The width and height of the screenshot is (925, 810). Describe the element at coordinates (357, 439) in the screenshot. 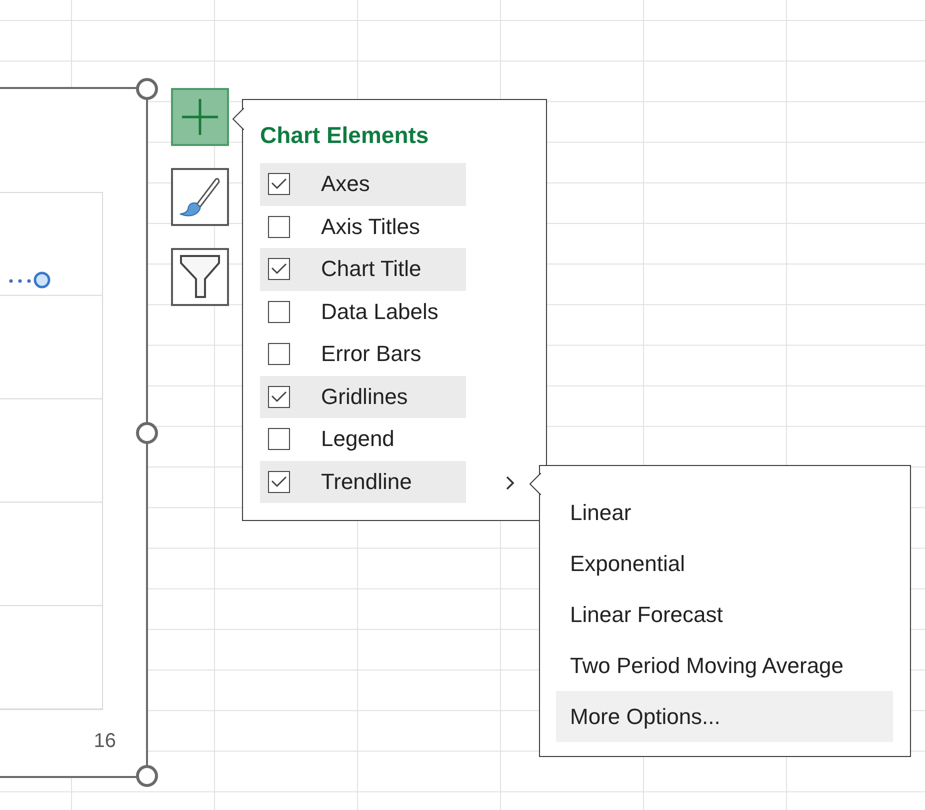

I see `element-label: Legend` at that location.